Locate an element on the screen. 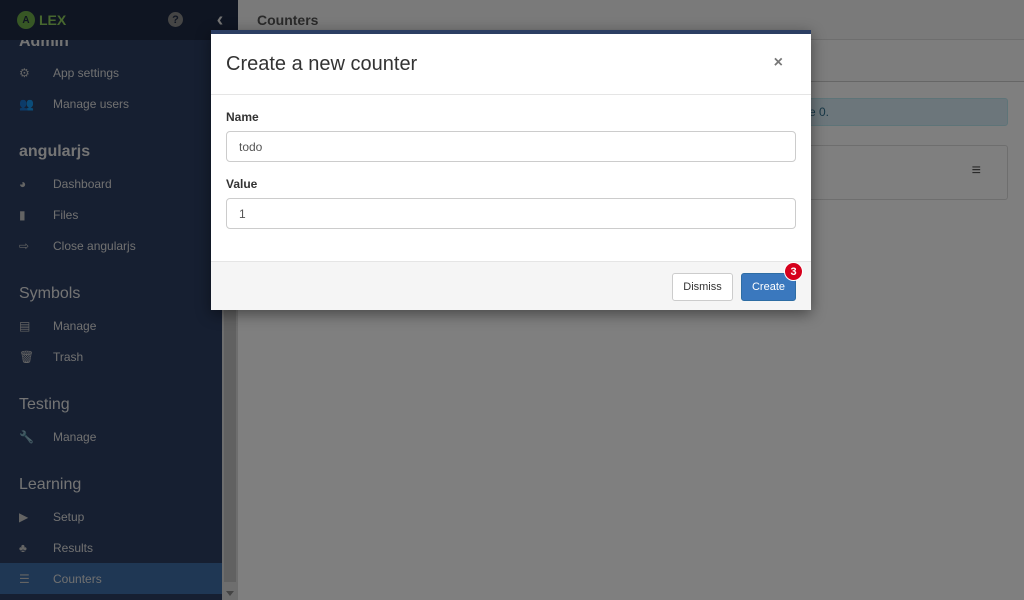  dismiss-button: Dismiss is located at coordinates (702, 287).